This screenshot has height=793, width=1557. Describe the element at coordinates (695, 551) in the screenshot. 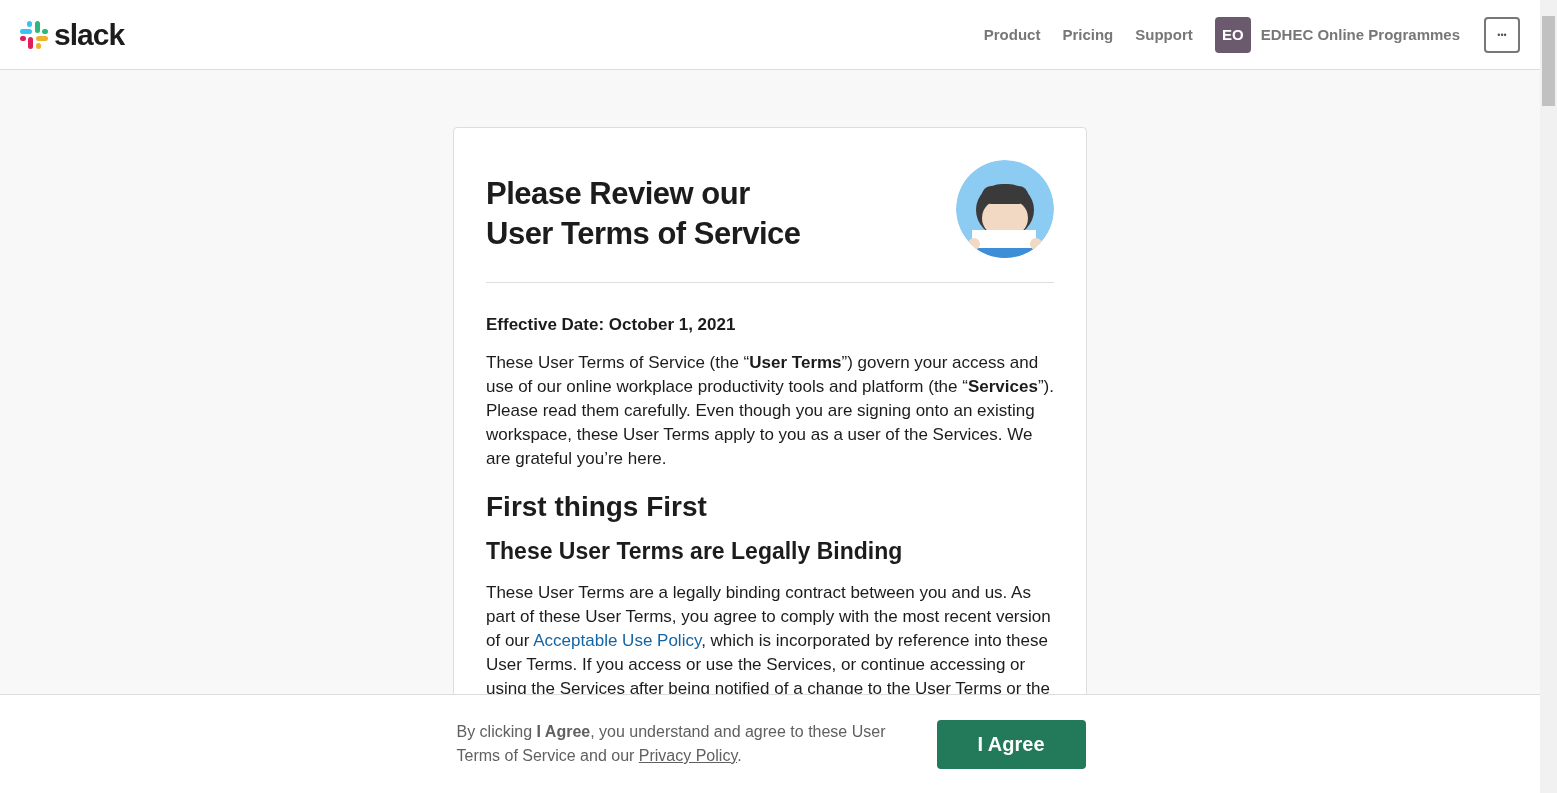

I see `subsection-heading: These User Terms are Legally Binding` at that location.